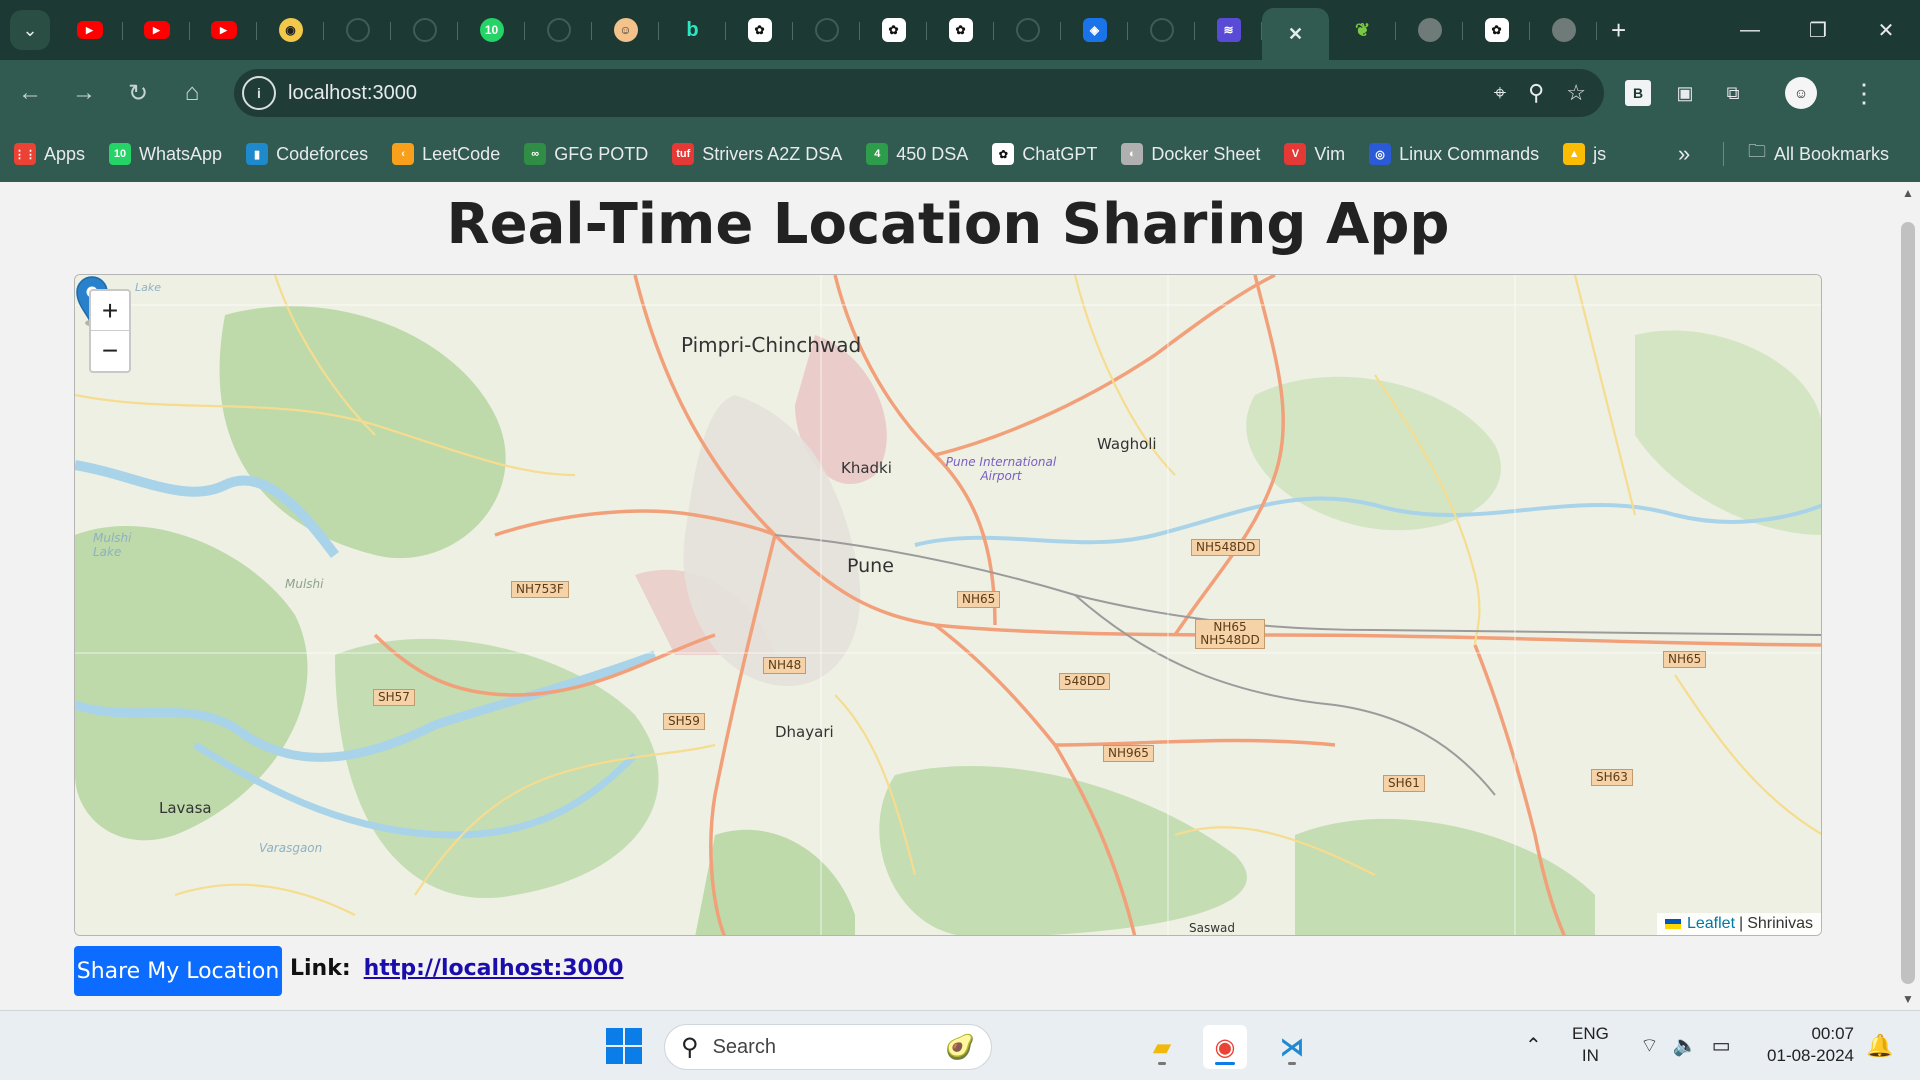 The height and width of the screenshot is (1080, 1920). What do you see at coordinates (1864, 93) in the screenshot?
I see `browser-menu-icon: ⋮` at bounding box center [1864, 93].